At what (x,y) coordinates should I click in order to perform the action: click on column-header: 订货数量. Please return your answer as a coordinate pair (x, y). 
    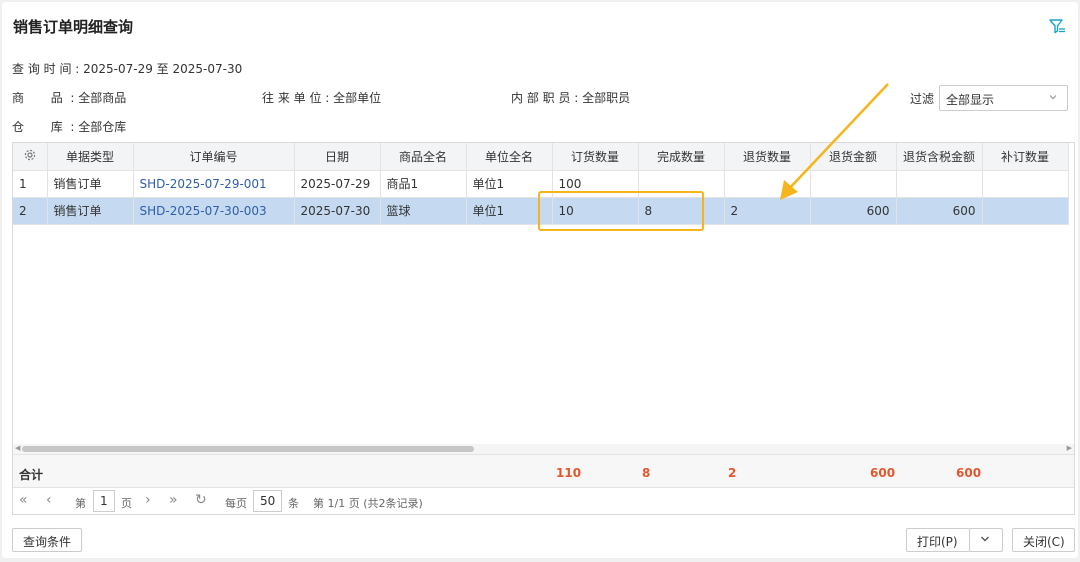
    Looking at the image, I should click on (595, 157).